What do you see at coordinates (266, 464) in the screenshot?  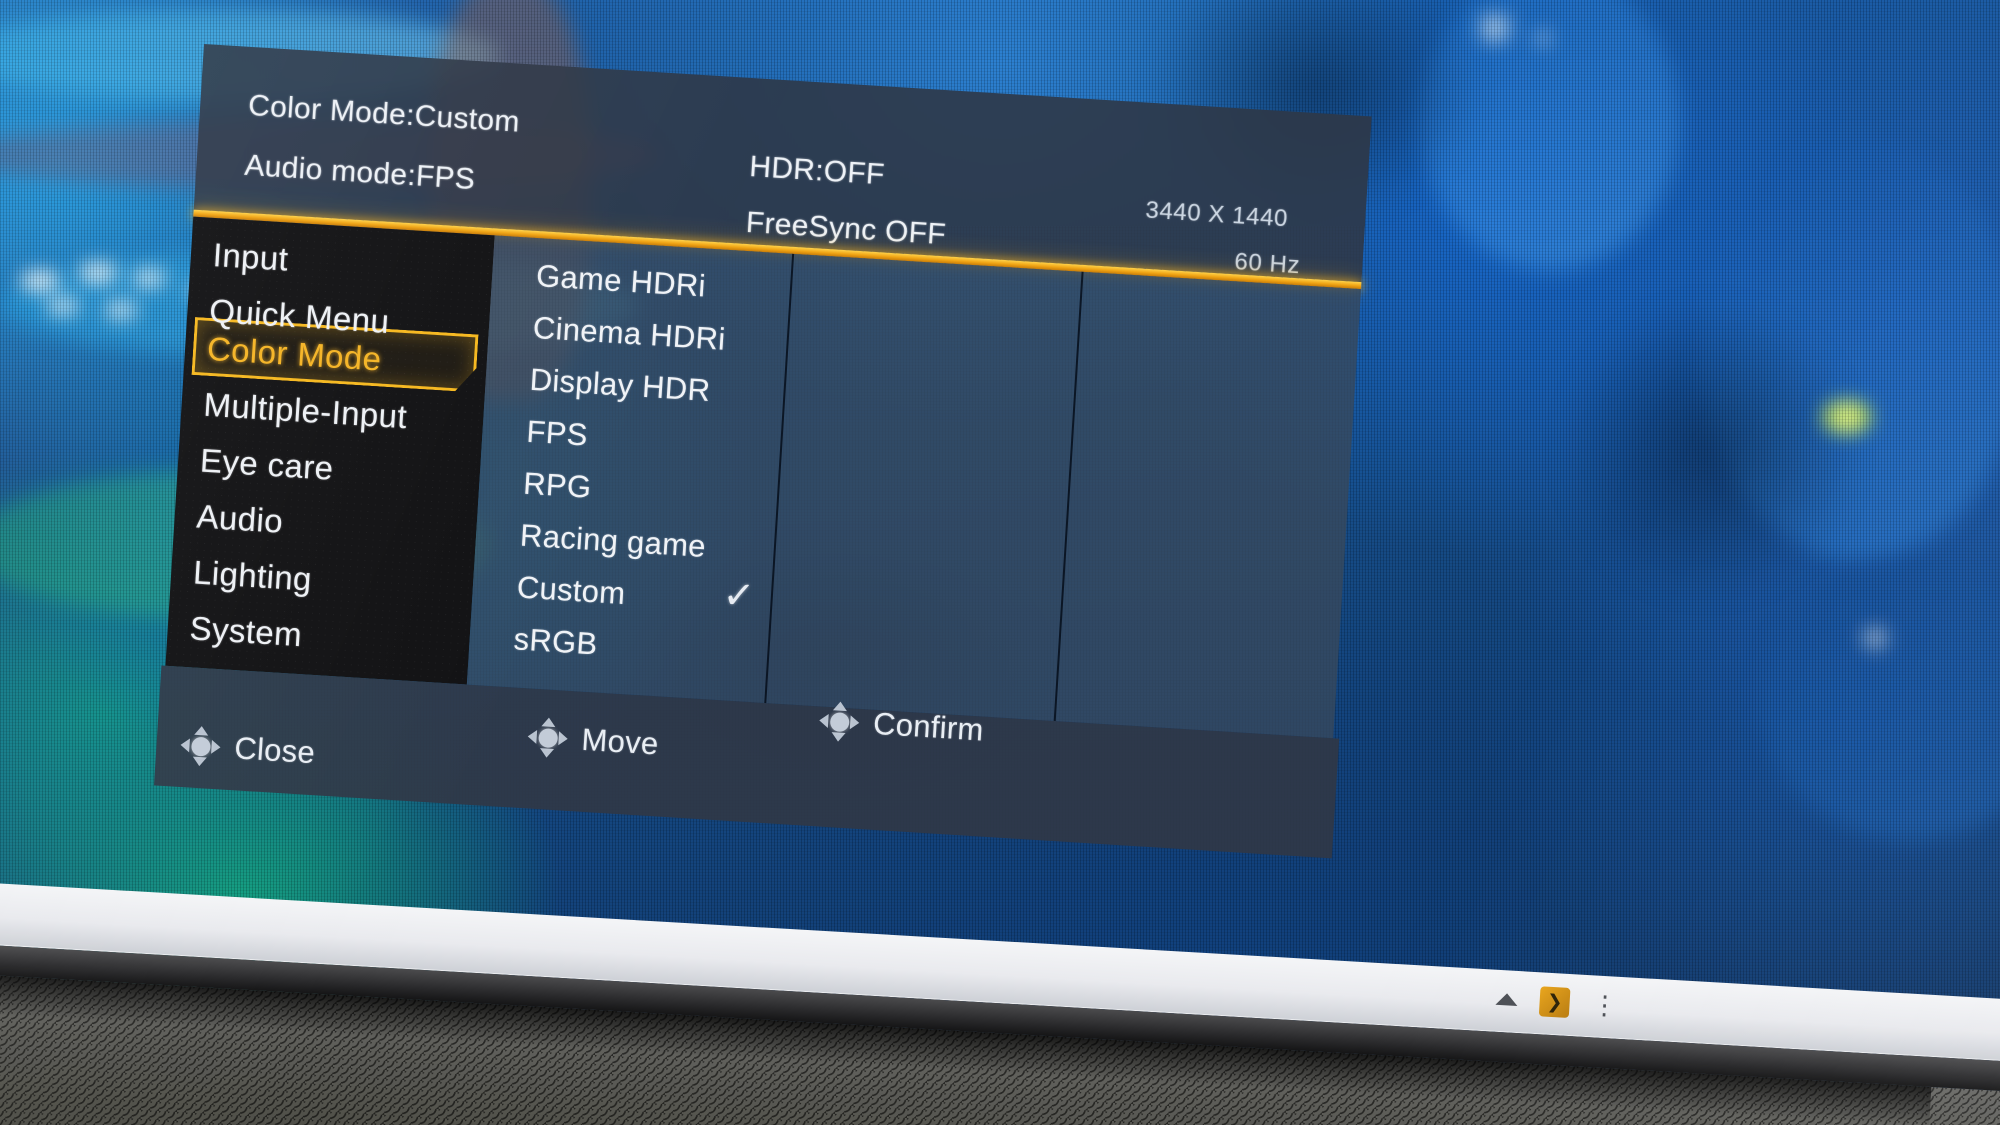 I see `sidebar-item-eye-care: Eye care` at bounding box center [266, 464].